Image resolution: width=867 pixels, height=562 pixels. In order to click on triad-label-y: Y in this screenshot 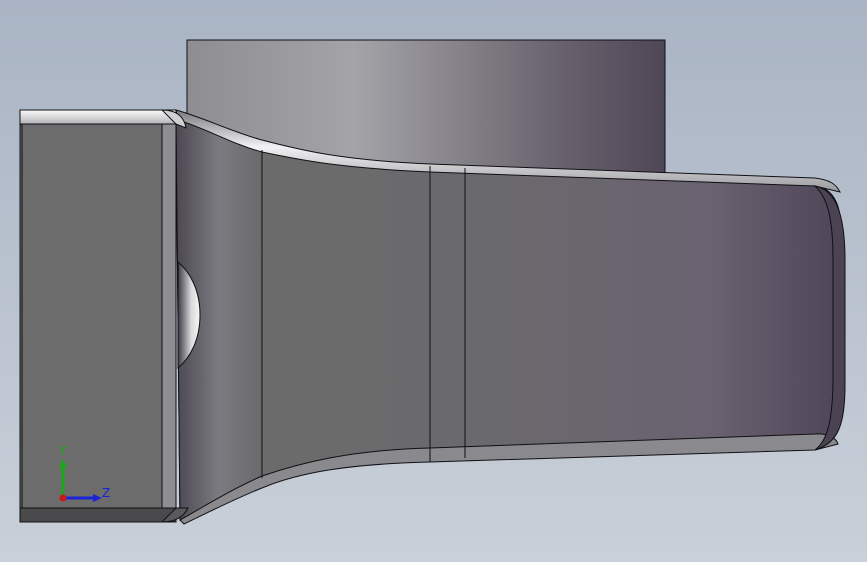, I will do `click(62, 451)`.